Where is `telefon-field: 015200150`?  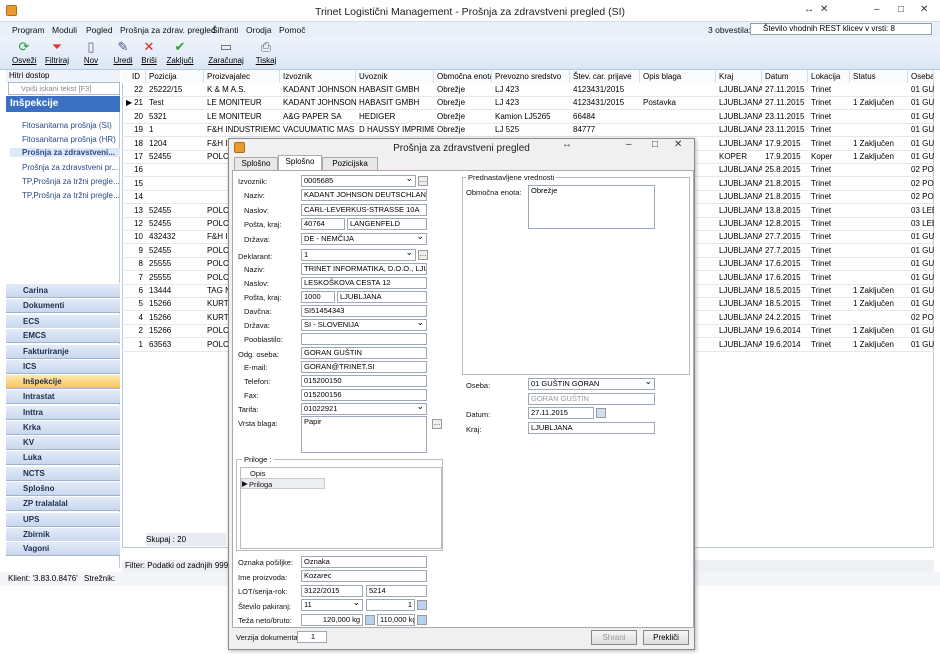
telefon-field: 015200150 is located at coordinates (364, 381).